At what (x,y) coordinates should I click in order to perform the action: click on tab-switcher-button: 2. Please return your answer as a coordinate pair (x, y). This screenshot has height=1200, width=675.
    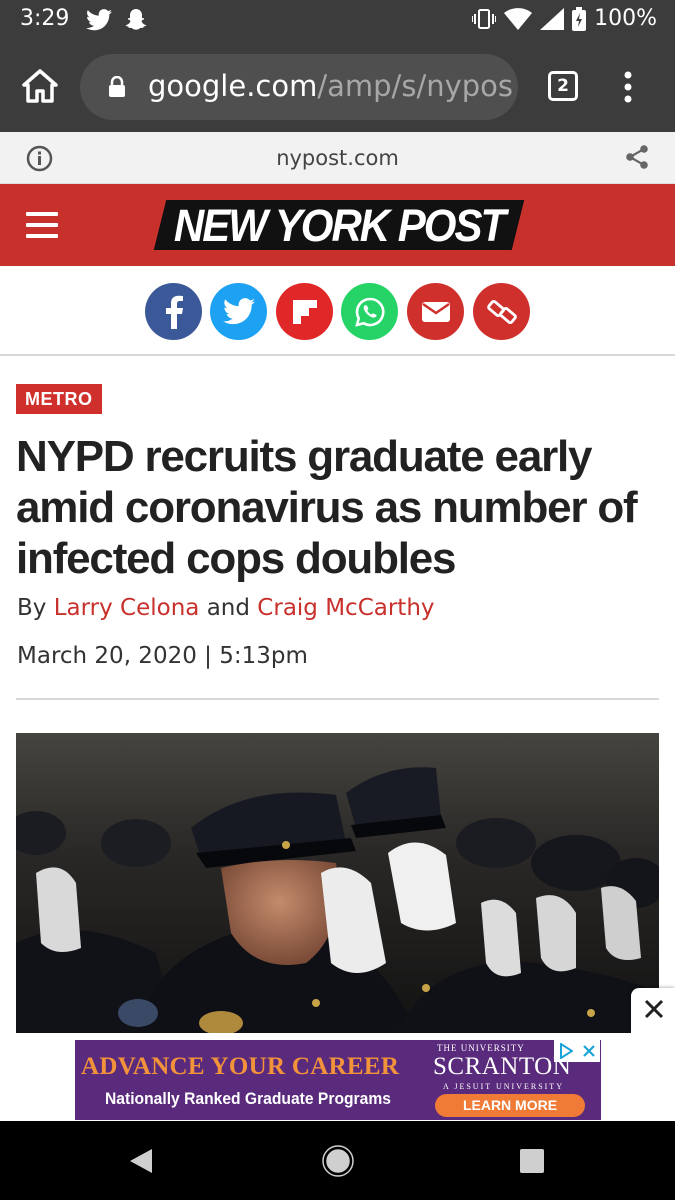
    Looking at the image, I should click on (563, 86).